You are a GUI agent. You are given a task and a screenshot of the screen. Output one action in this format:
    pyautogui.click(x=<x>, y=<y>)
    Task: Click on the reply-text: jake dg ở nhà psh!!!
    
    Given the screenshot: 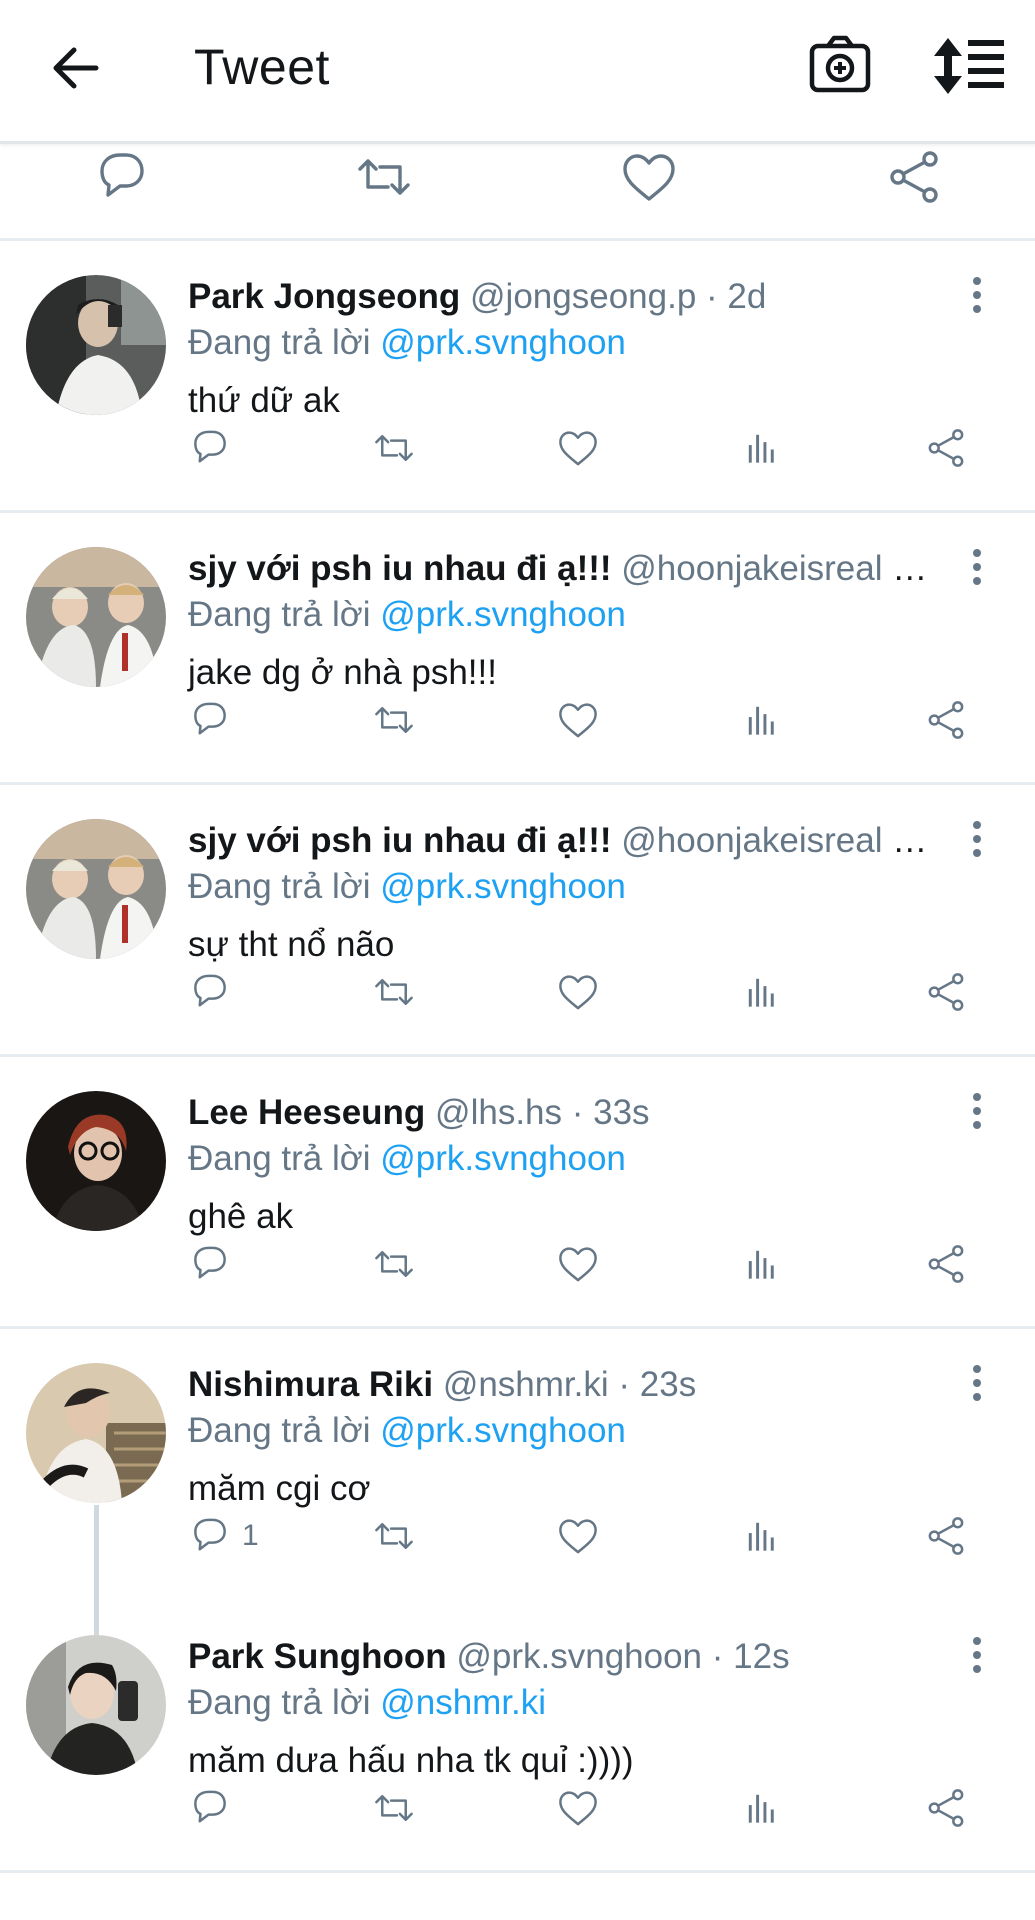 What is the action you would take?
    pyautogui.click(x=342, y=672)
    